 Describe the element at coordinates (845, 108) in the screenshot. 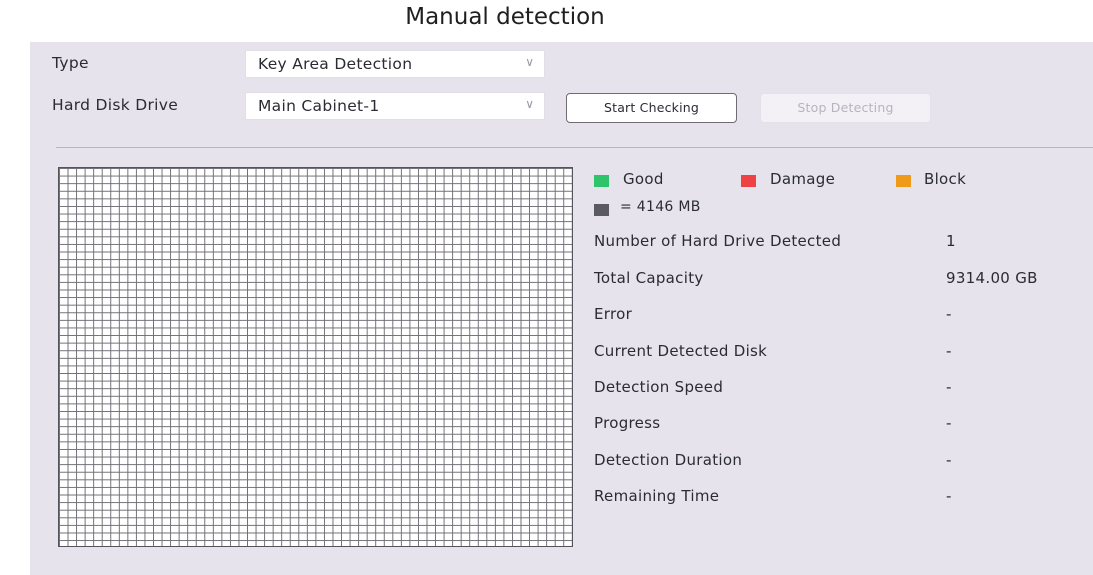

I see `stop-detecting-button: Stop Detecting` at that location.